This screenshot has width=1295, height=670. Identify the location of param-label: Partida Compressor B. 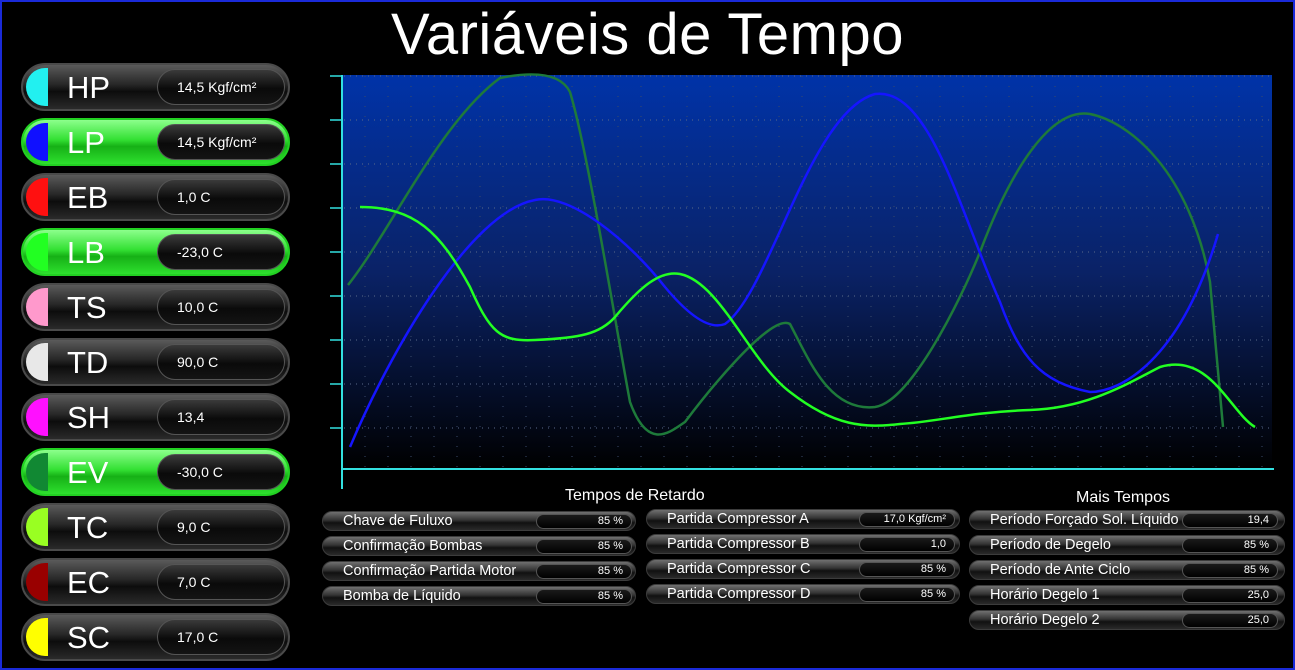
(738, 544).